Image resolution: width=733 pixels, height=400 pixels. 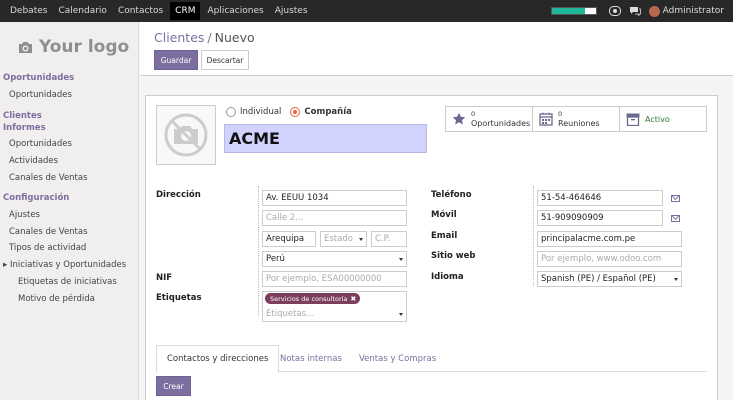 I want to click on name-field: ACME, so click(x=325, y=138).